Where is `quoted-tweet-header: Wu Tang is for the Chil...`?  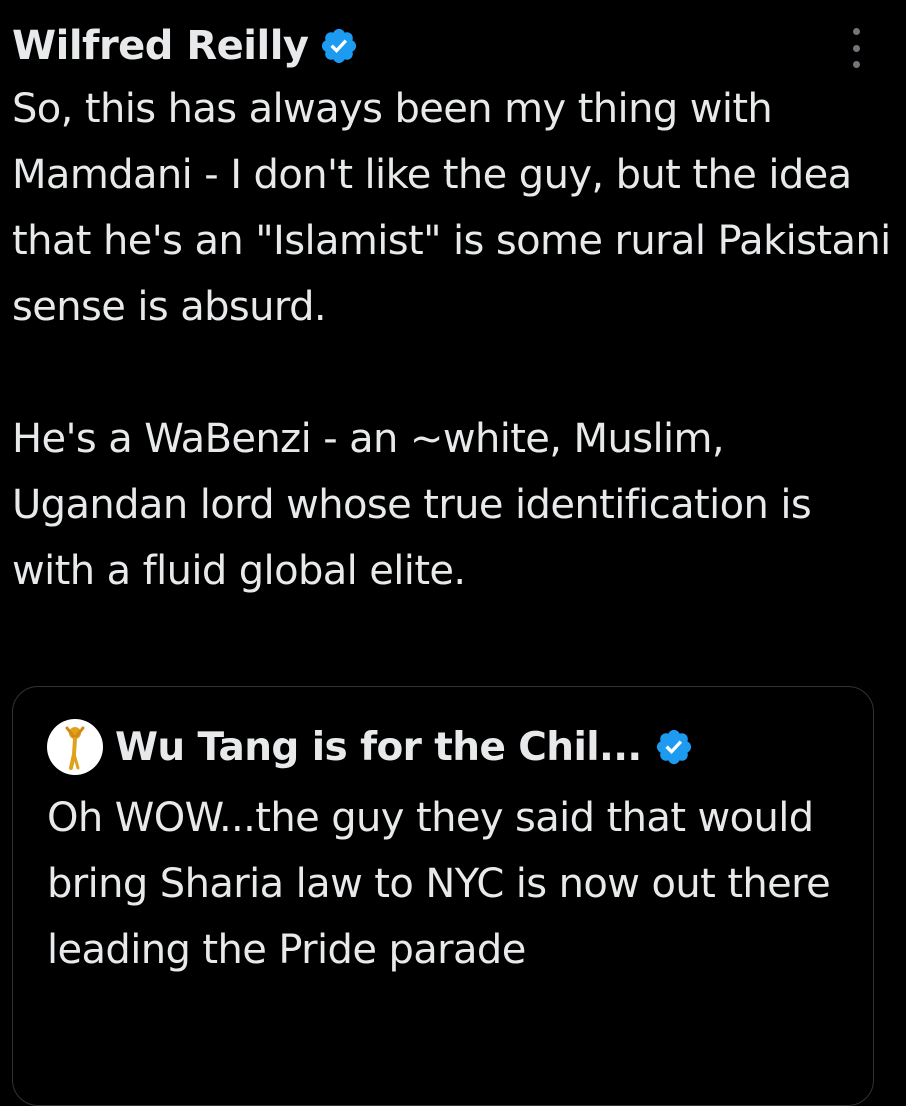
quoted-tweet-header: Wu Tang is for the Chil... is located at coordinates (370, 747).